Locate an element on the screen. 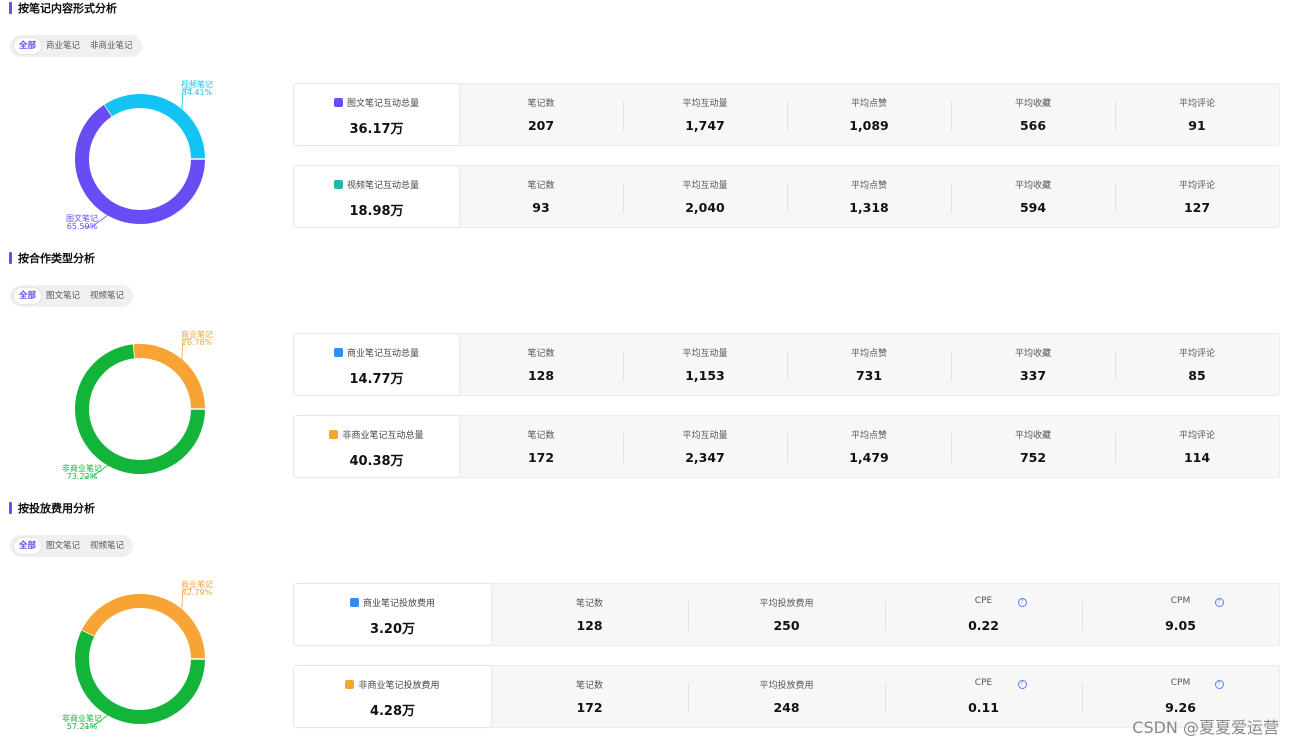 This screenshot has height=750, width=1295. metric-cell: 平均投放费用 248 is located at coordinates (786, 696).